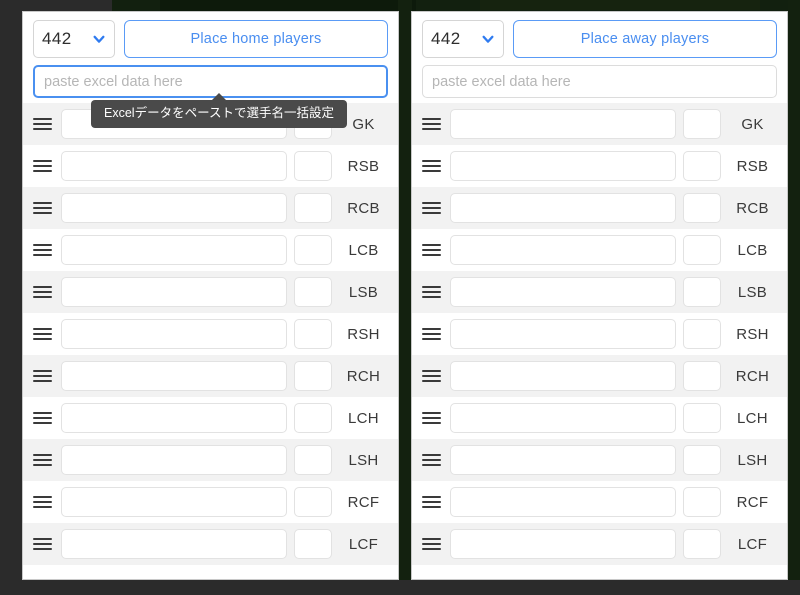 The height and width of the screenshot is (595, 800). Describe the element at coordinates (752, 376) in the screenshot. I see `position-label: RCH` at that location.